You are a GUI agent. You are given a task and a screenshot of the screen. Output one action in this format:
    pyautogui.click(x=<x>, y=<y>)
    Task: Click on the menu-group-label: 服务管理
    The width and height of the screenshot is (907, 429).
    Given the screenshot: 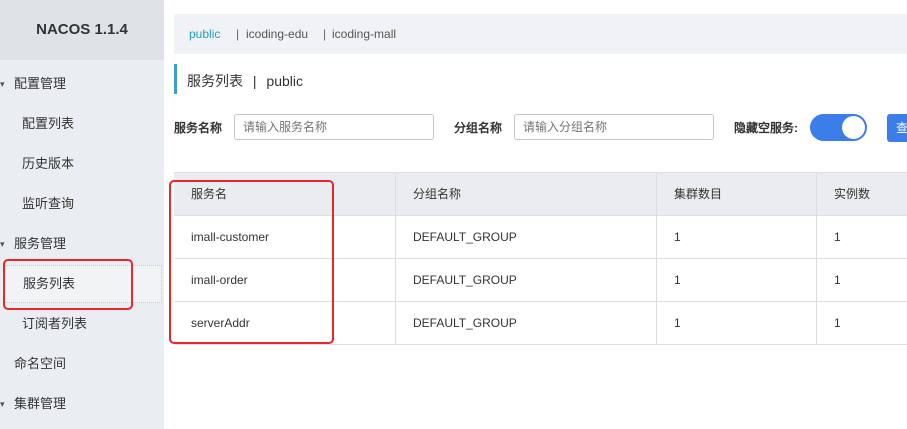 What is the action you would take?
    pyautogui.click(x=40, y=243)
    